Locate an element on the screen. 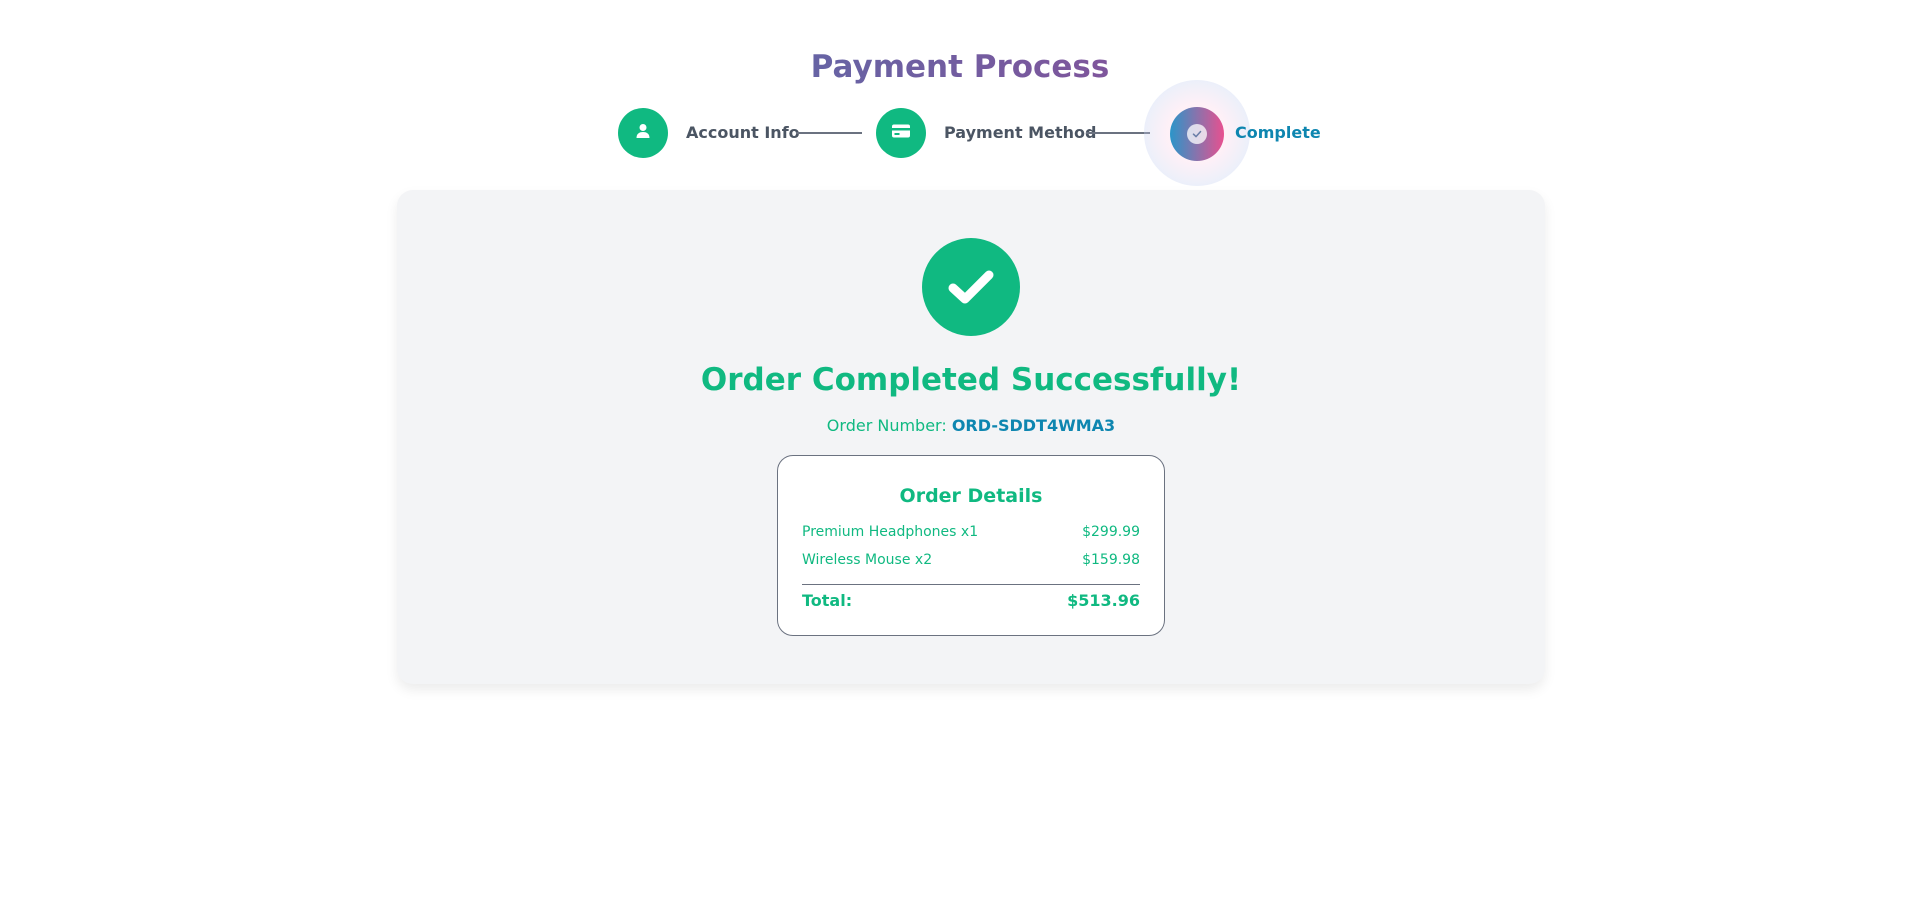 The width and height of the screenshot is (1920, 911). order-total-value: $513.96 is located at coordinates (1103, 600).